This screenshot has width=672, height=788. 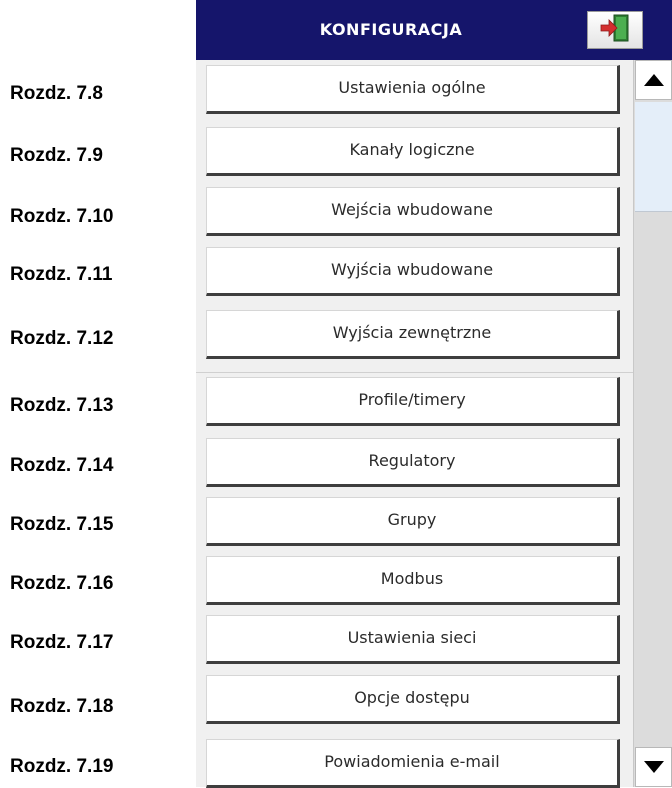 What do you see at coordinates (413, 271) in the screenshot?
I see `menu-button-built-in-outputs: Wyjścia wbudowane` at bounding box center [413, 271].